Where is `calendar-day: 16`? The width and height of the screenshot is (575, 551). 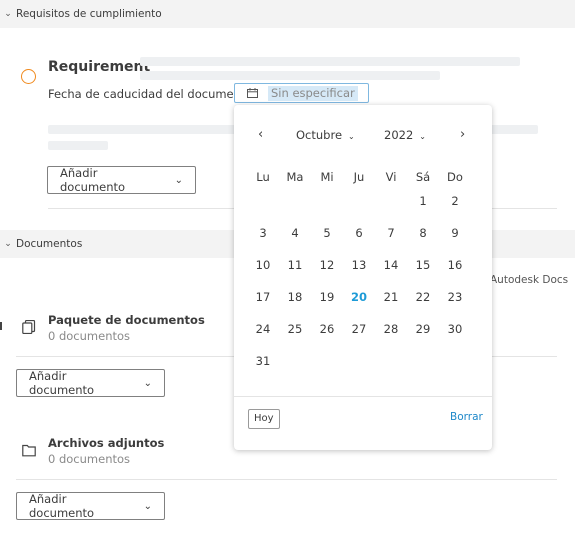
calendar-day: 16 is located at coordinates (455, 265).